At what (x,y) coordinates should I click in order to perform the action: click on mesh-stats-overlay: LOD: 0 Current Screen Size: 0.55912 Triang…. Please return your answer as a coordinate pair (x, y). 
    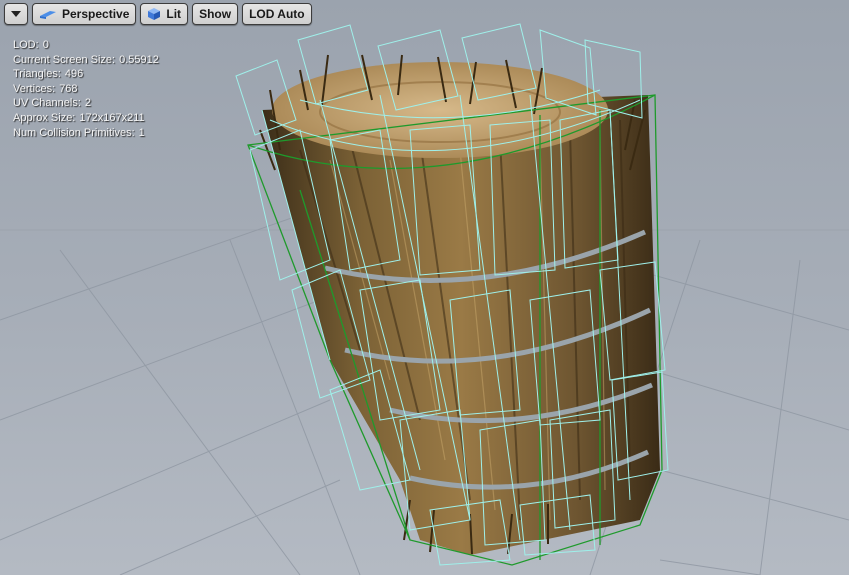
    Looking at the image, I should click on (86, 89).